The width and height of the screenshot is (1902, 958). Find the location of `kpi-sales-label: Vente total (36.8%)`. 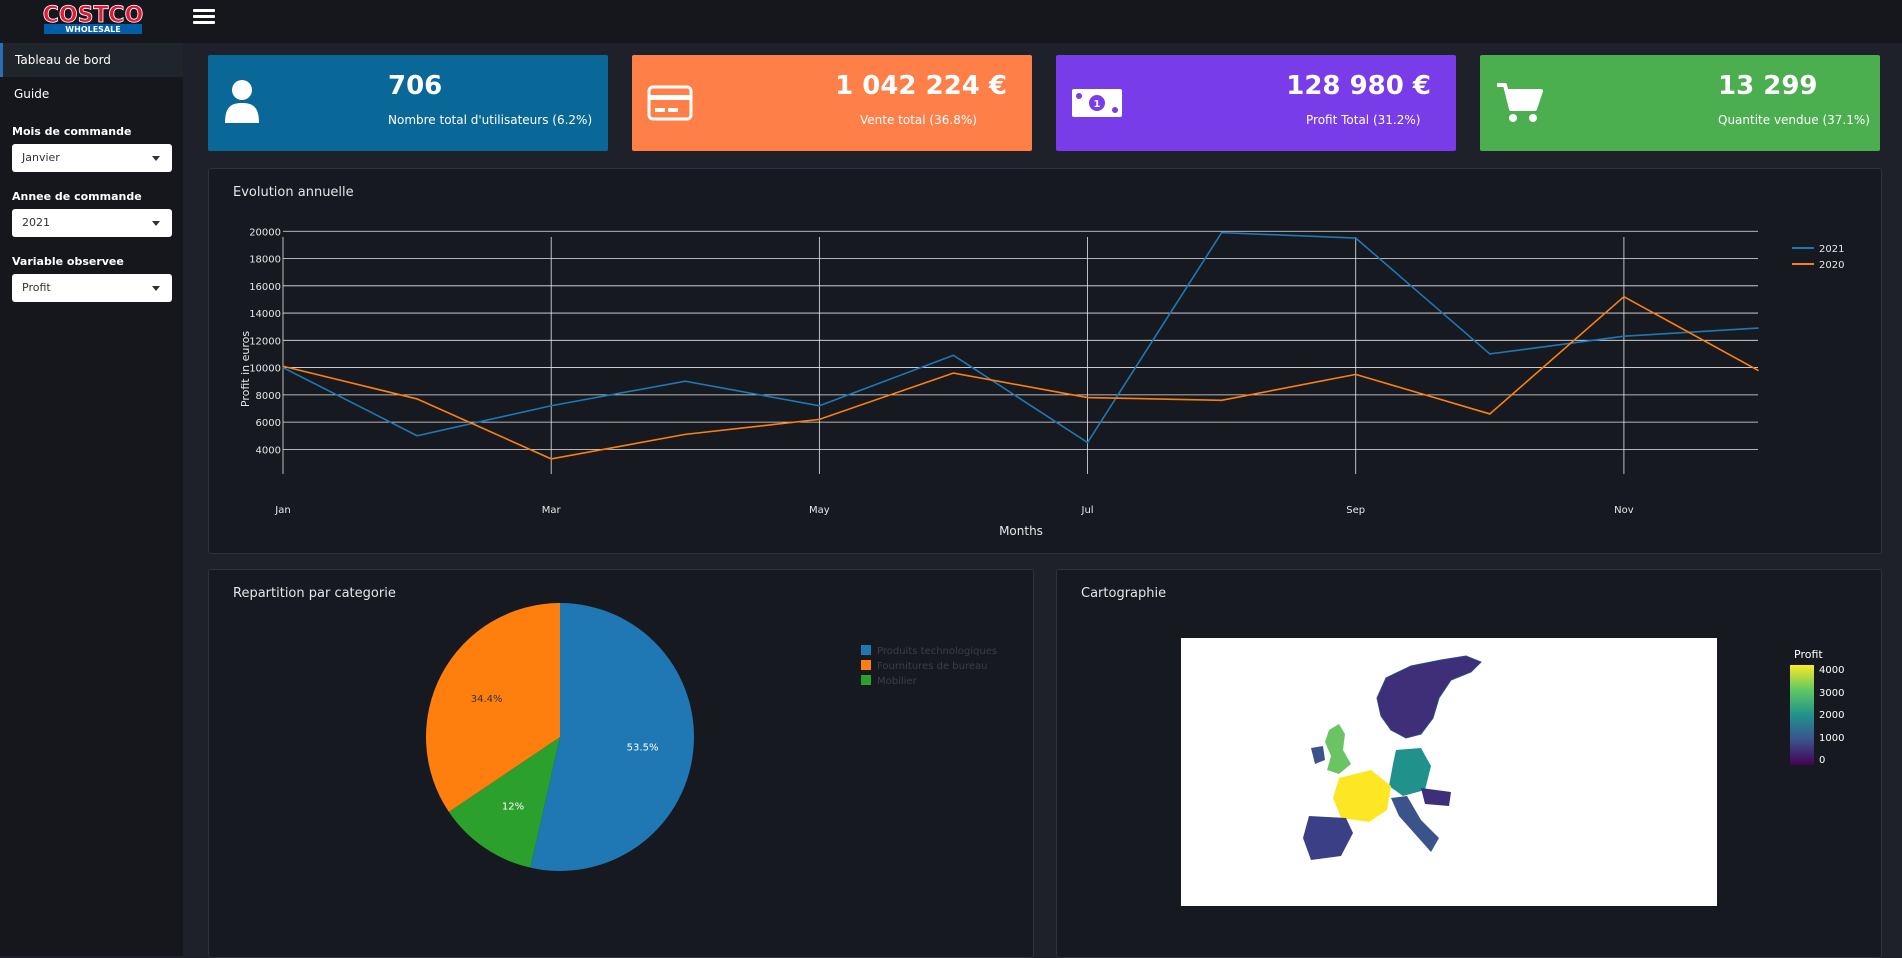

kpi-sales-label: Vente total (36.8%) is located at coordinates (918, 120).